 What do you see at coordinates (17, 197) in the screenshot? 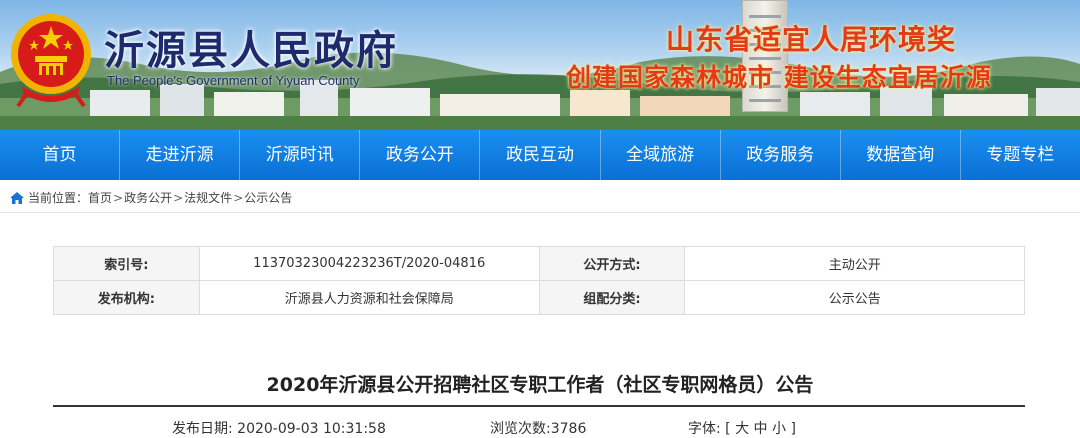
I see `home-icon` at bounding box center [17, 197].